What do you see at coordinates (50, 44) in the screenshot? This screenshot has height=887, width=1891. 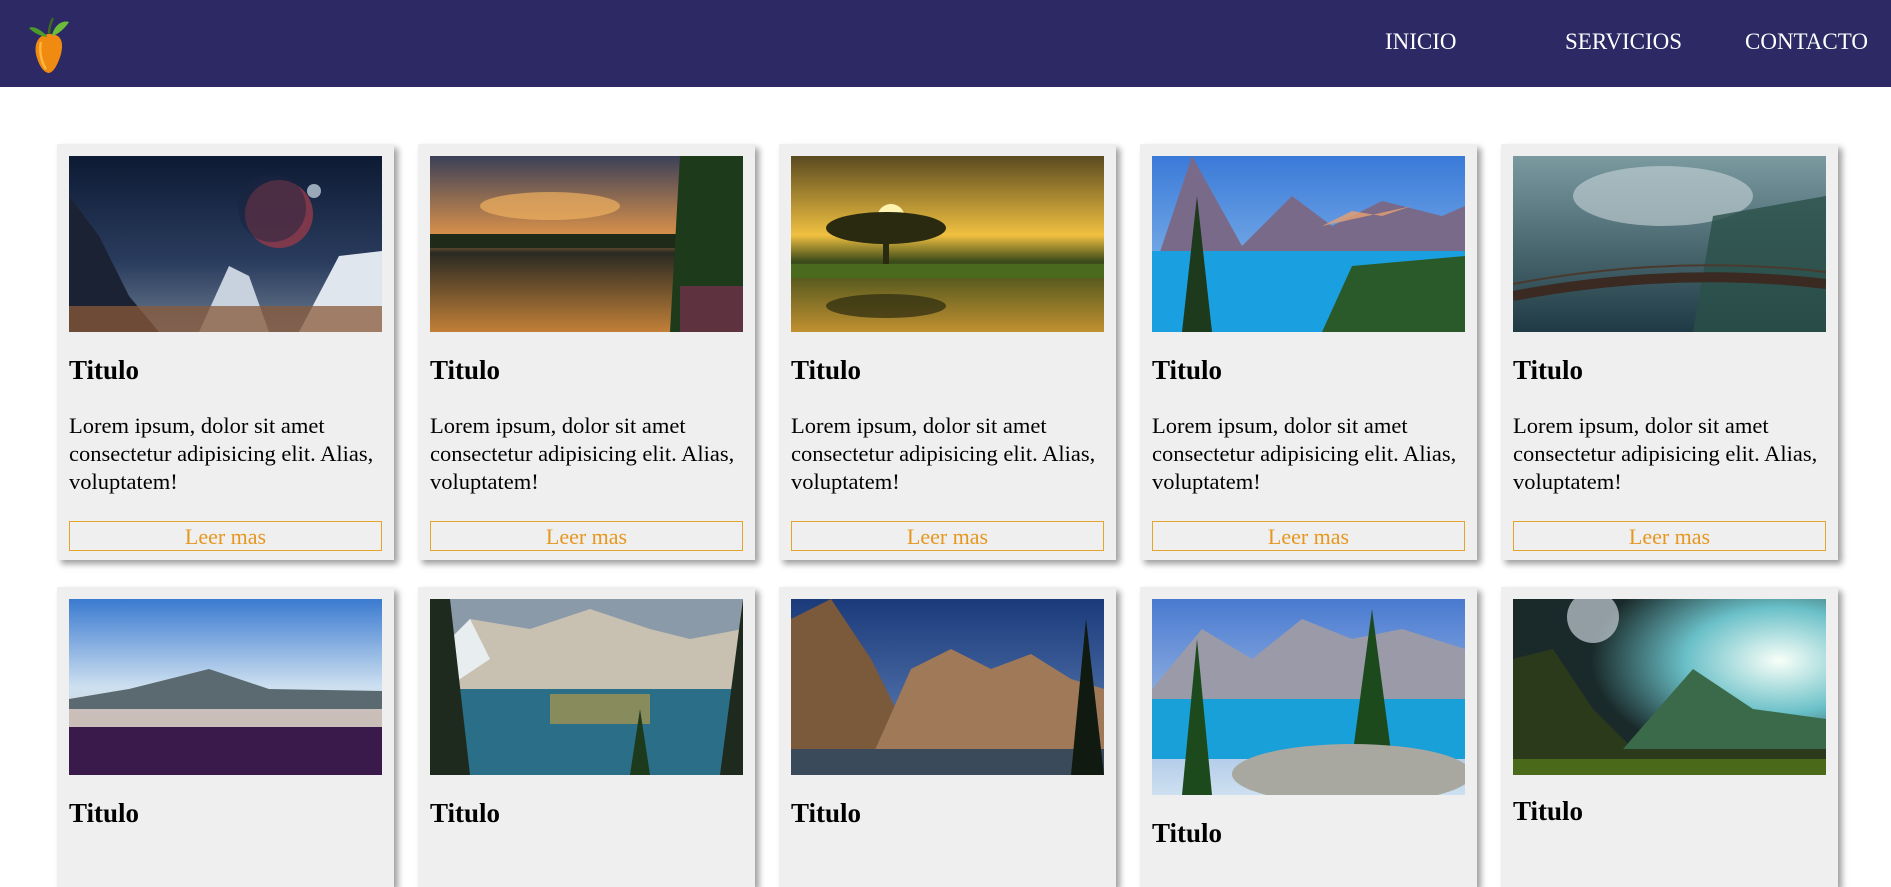 I see `fruit-logo-icon` at bounding box center [50, 44].